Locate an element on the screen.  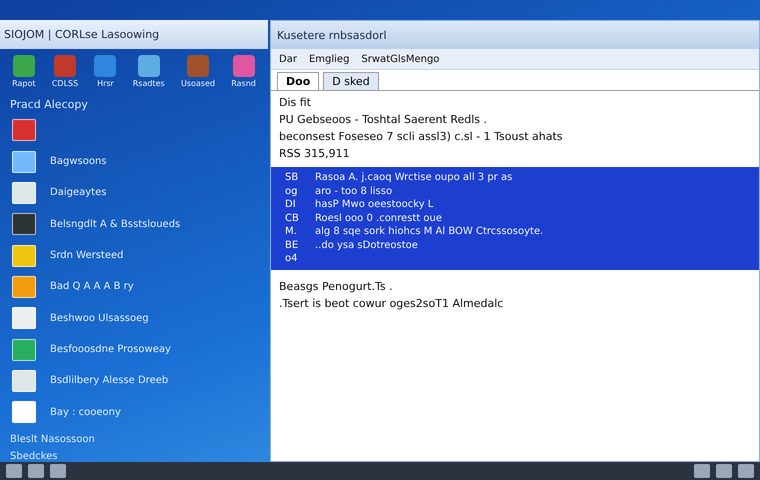
tab: D sked is located at coordinates (351, 81).